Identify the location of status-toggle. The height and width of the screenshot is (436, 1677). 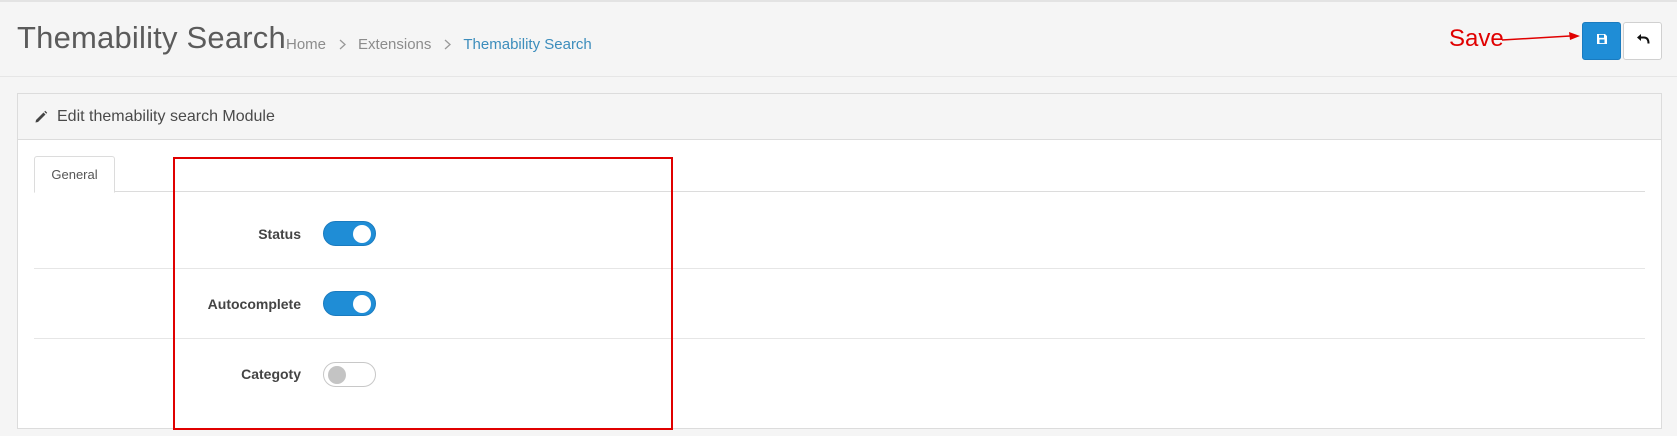
(349, 233).